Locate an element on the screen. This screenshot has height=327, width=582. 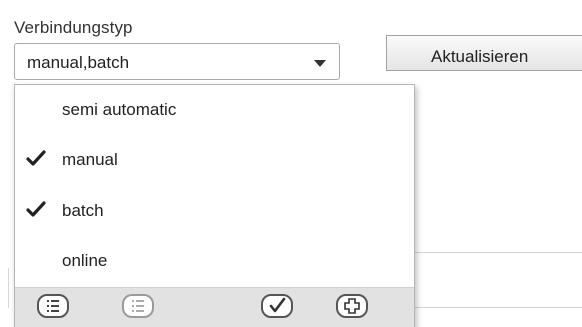
field-label-connection-type: Verbindungstyp is located at coordinates (73, 27).